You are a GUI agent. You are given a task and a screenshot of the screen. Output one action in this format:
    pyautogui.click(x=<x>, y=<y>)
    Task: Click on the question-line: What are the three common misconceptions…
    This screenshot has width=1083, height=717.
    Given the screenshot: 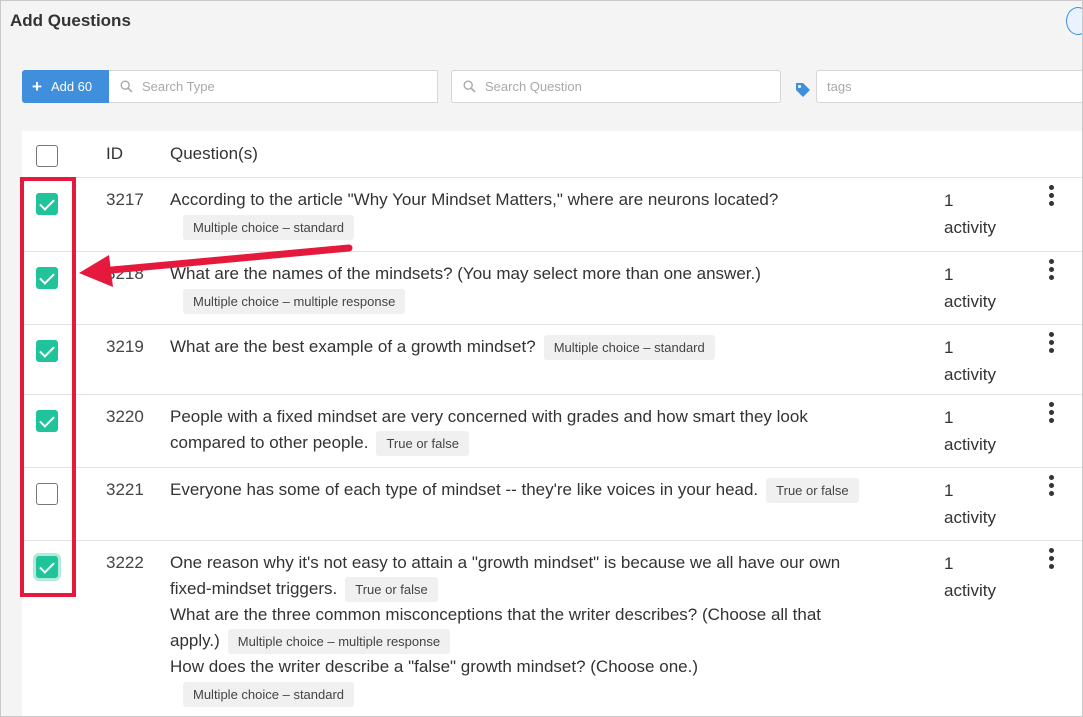 What is the action you would take?
    pyautogui.click(x=496, y=615)
    